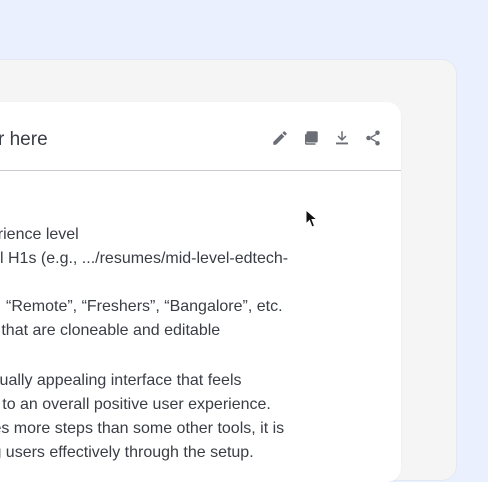 Image resolution: width=488 pixels, height=482 pixels. I want to click on body-line: es that are cloneable and editable, so click(110, 330).